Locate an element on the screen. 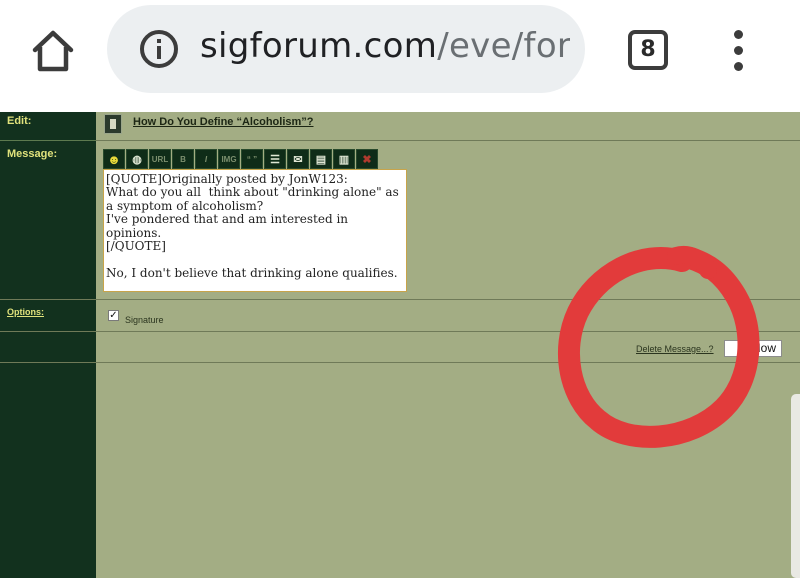  code-icon: ▤ is located at coordinates (321, 159).